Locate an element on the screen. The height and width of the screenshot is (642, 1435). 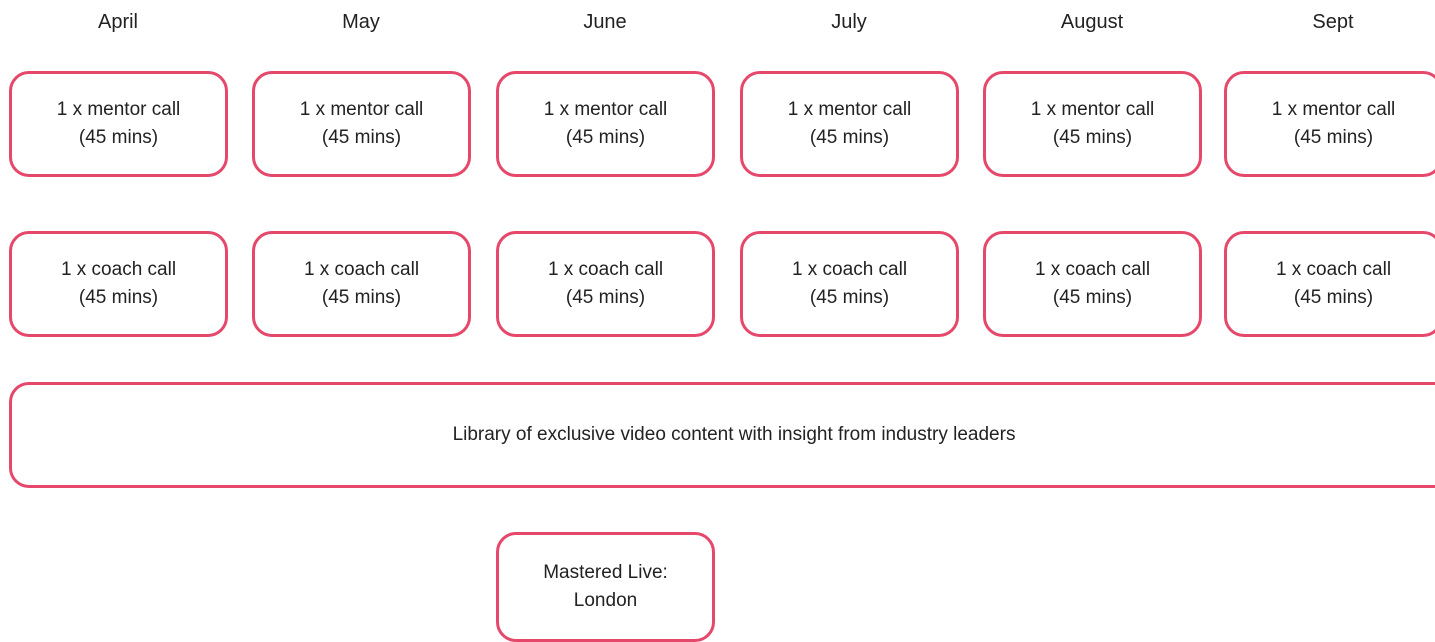
coach-call-box-sept: 1 x coach call (45 mins) is located at coordinates (1329, 284).